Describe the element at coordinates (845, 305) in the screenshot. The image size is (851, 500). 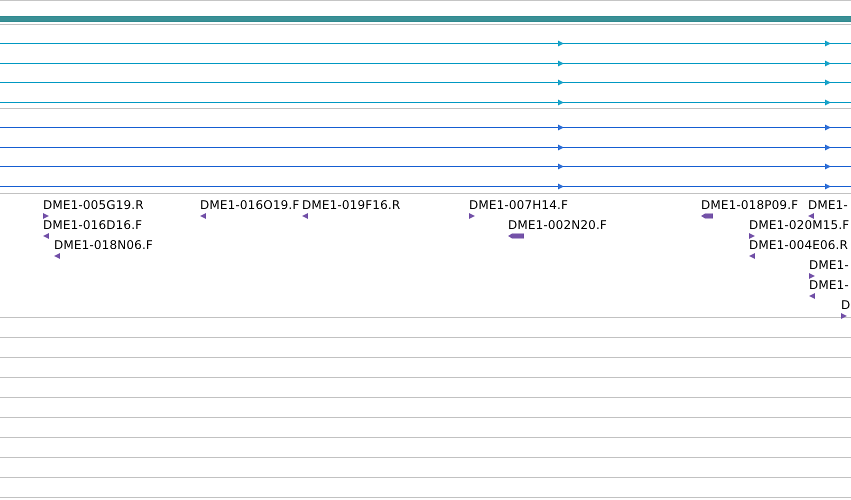
I see `feature-label: D` at that location.